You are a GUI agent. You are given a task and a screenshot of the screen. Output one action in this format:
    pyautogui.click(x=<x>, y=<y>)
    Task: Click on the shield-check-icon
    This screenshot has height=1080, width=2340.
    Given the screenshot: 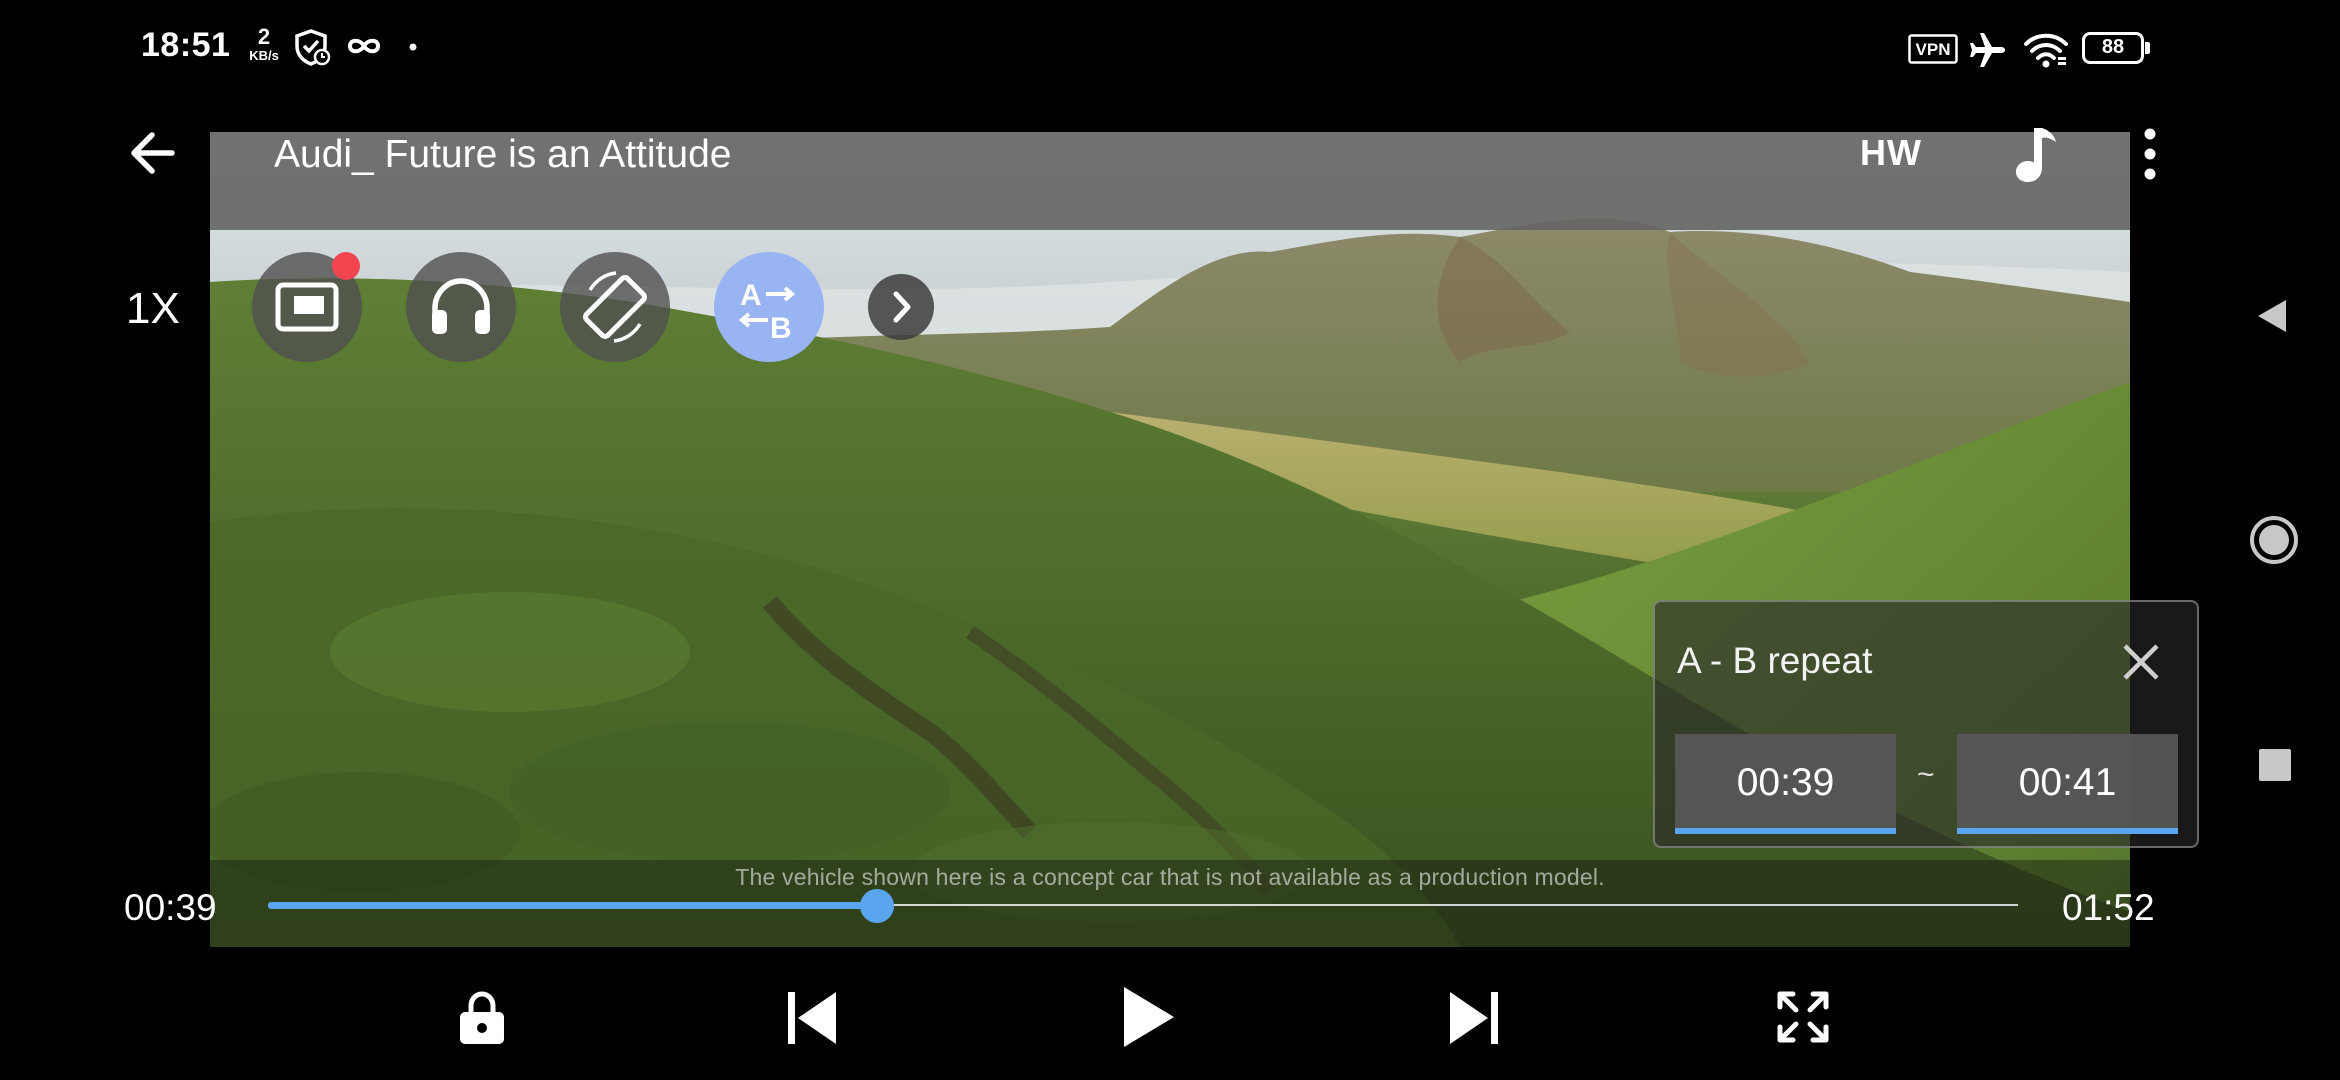 What is the action you would take?
    pyautogui.click(x=313, y=47)
    